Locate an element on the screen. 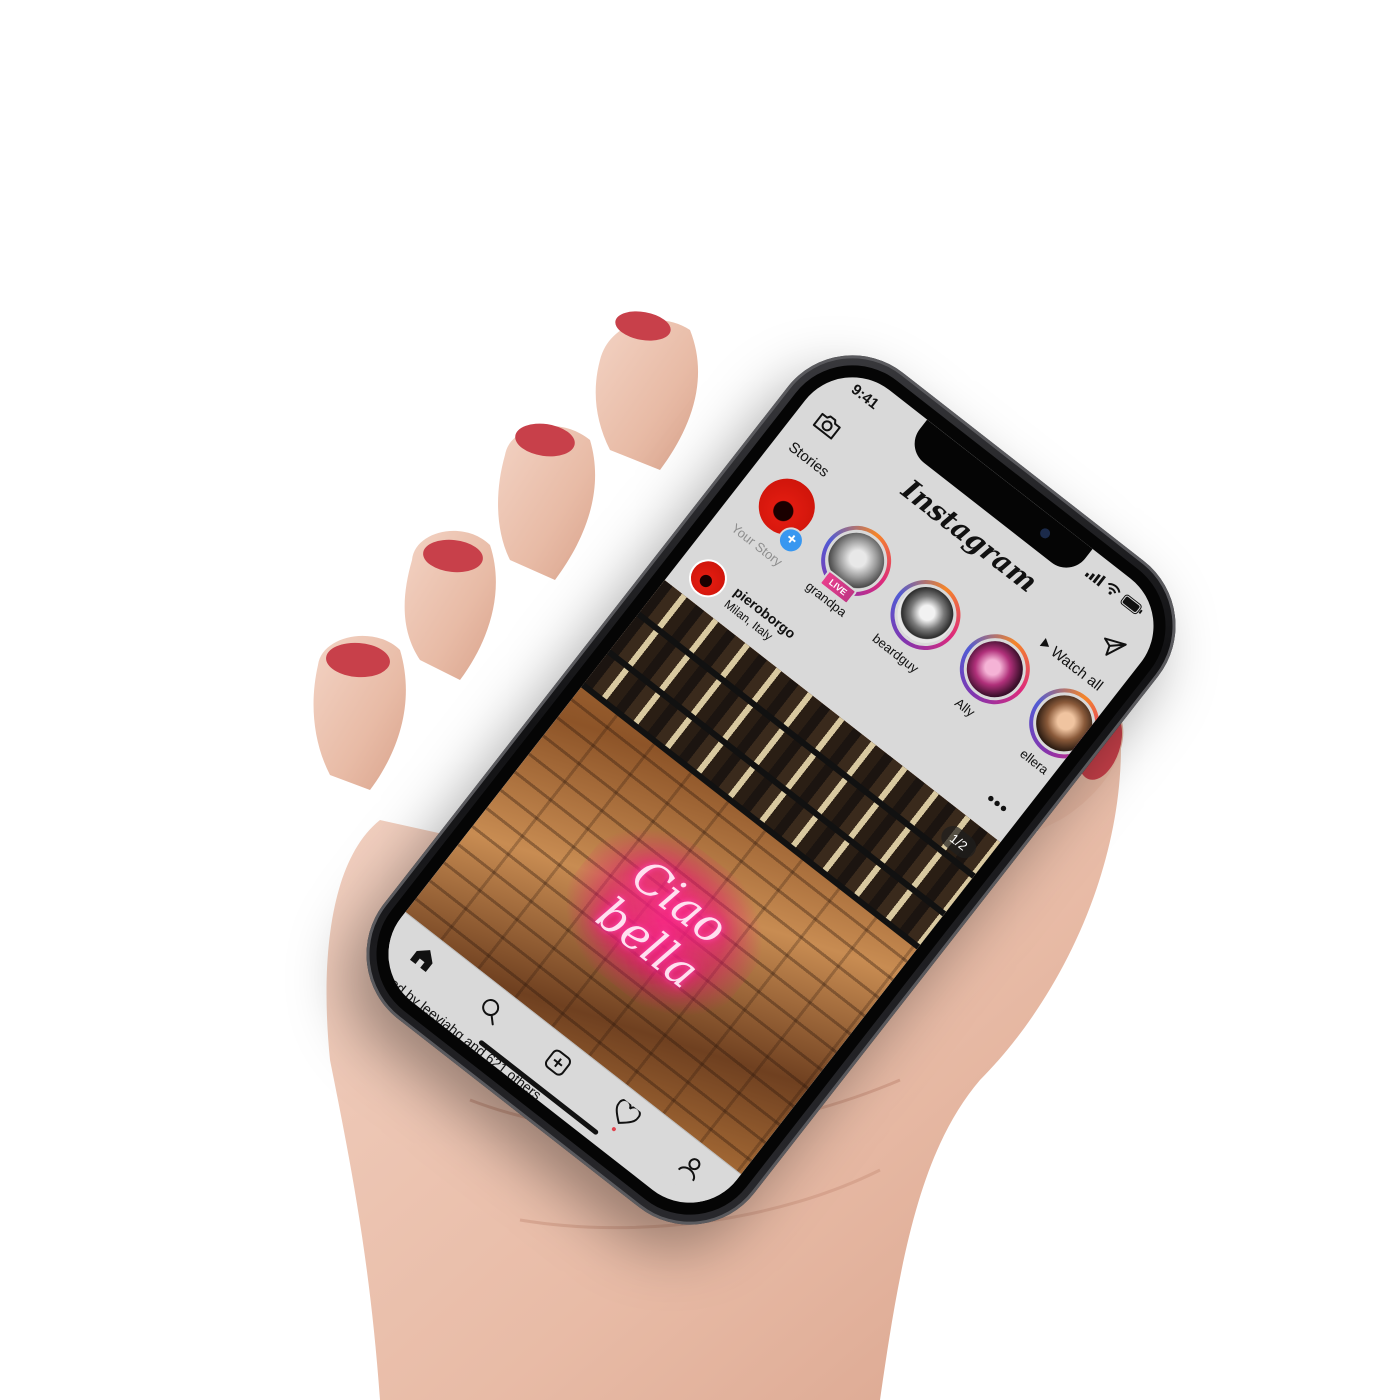 The width and height of the screenshot is (1400, 1400). front-camera is located at coordinates (1045, 533).